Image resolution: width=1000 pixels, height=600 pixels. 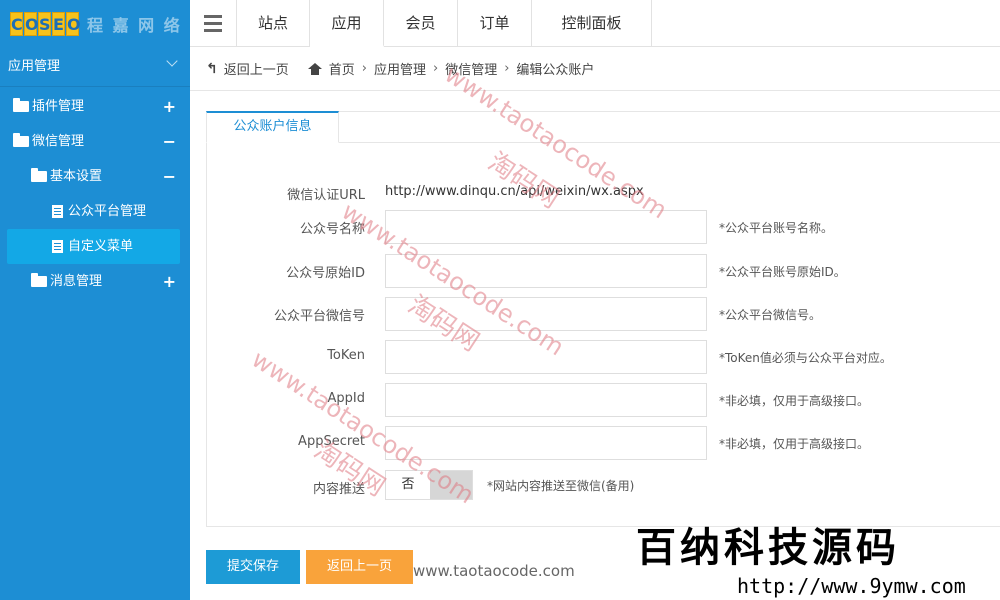 I want to click on breadcrumb-apps: 应用管理, so click(x=400, y=68).